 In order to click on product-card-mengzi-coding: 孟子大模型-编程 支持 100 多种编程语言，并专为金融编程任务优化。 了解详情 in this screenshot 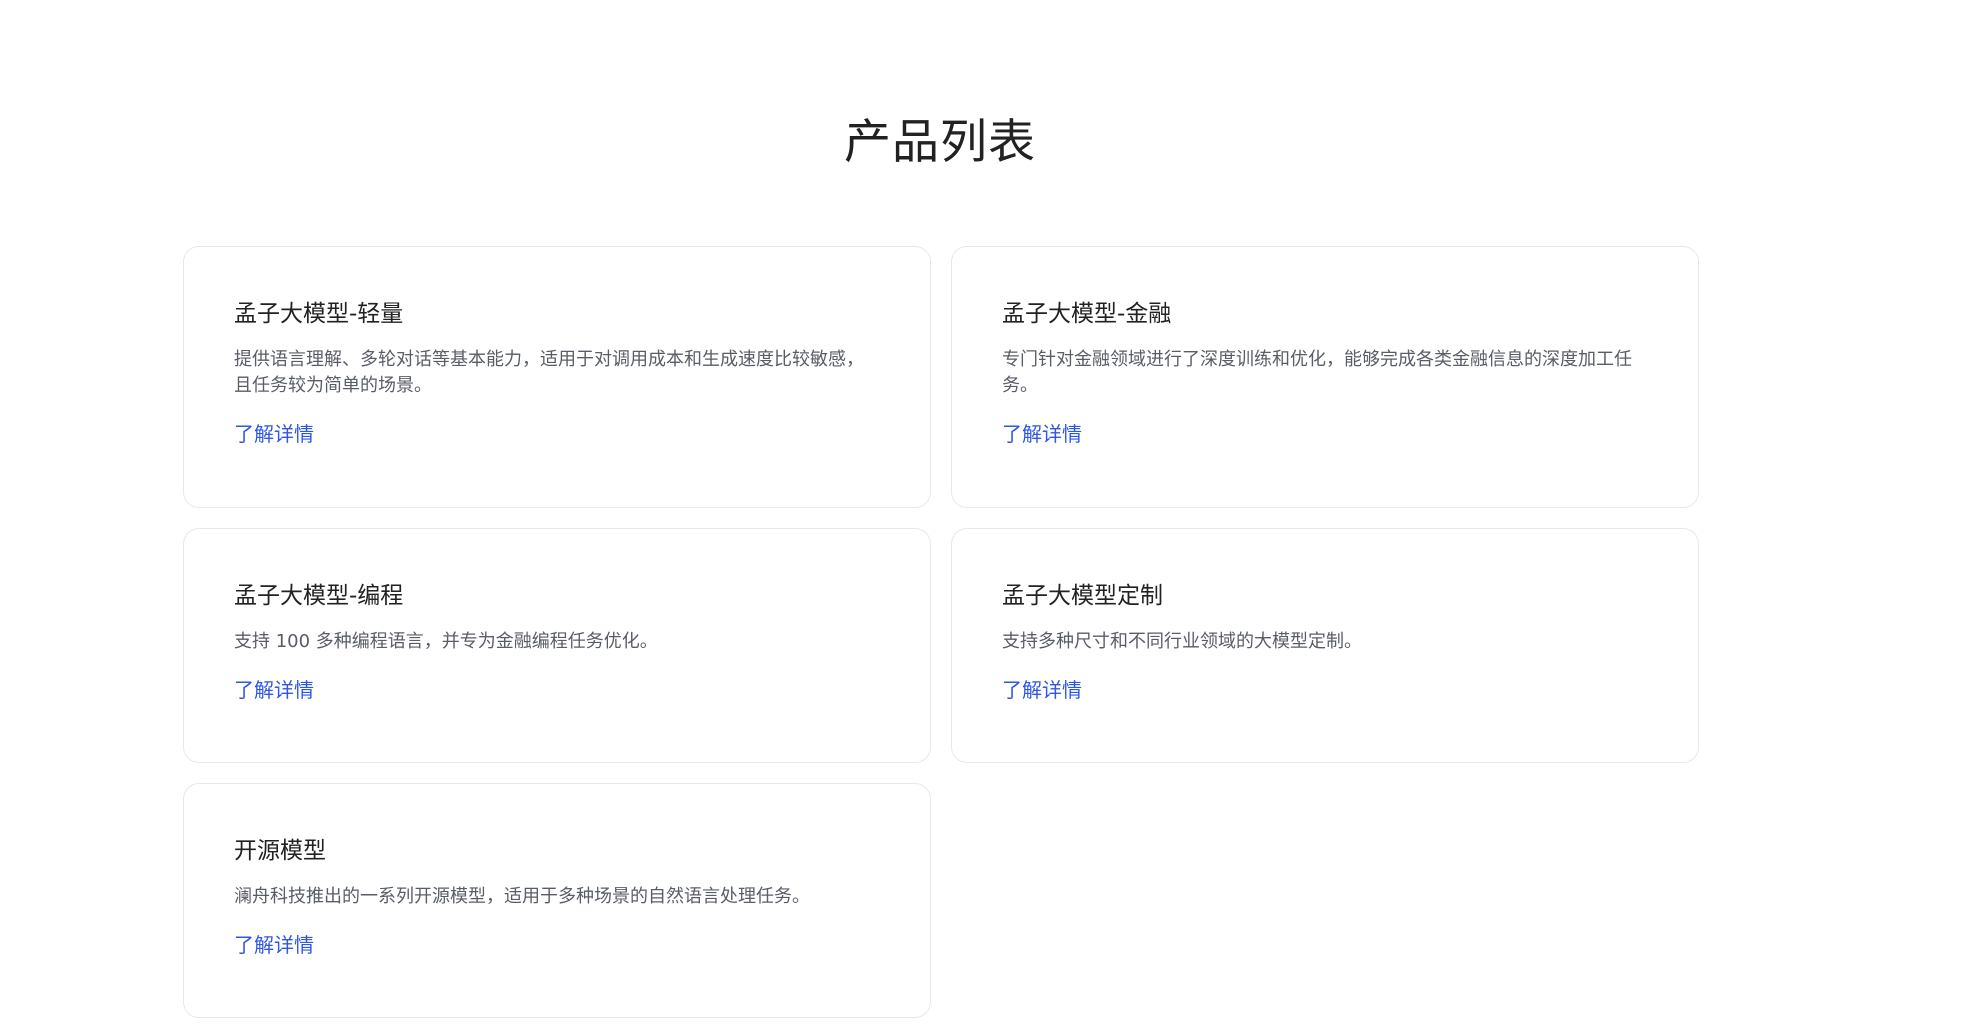, I will do `click(557, 645)`.